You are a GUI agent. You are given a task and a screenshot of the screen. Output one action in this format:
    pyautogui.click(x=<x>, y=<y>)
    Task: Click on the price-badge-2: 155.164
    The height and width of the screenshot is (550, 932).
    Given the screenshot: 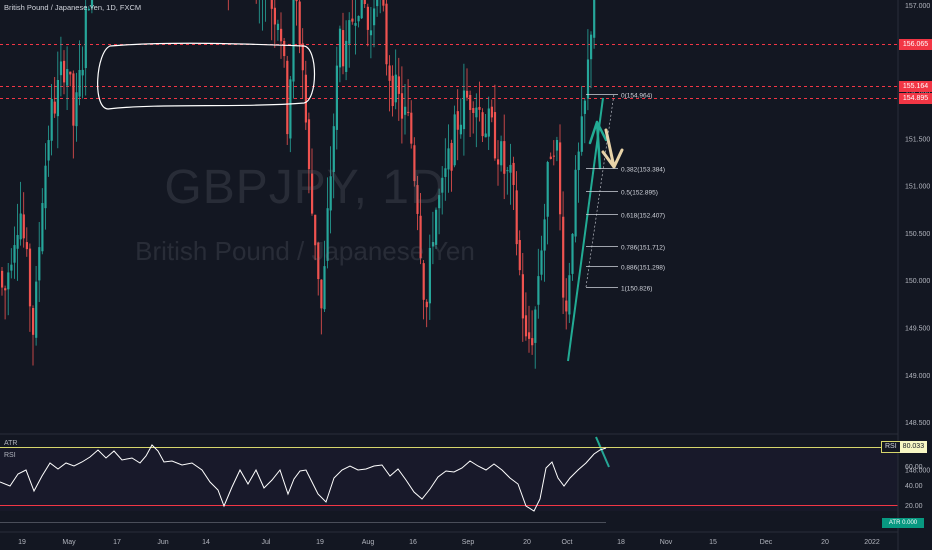 What is the action you would take?
    pyautogui.click(x=915, y=86)
    